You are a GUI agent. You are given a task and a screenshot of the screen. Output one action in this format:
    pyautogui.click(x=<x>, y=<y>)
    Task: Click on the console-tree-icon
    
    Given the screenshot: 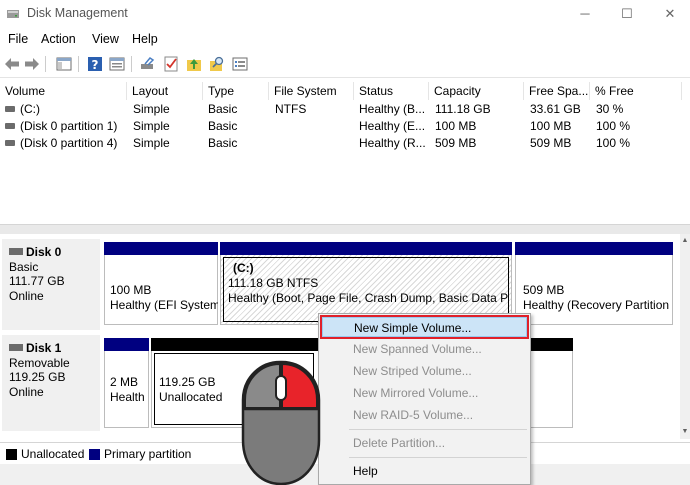 What is the action you would take?
    pyautogui.click(x=64, y=64)
    